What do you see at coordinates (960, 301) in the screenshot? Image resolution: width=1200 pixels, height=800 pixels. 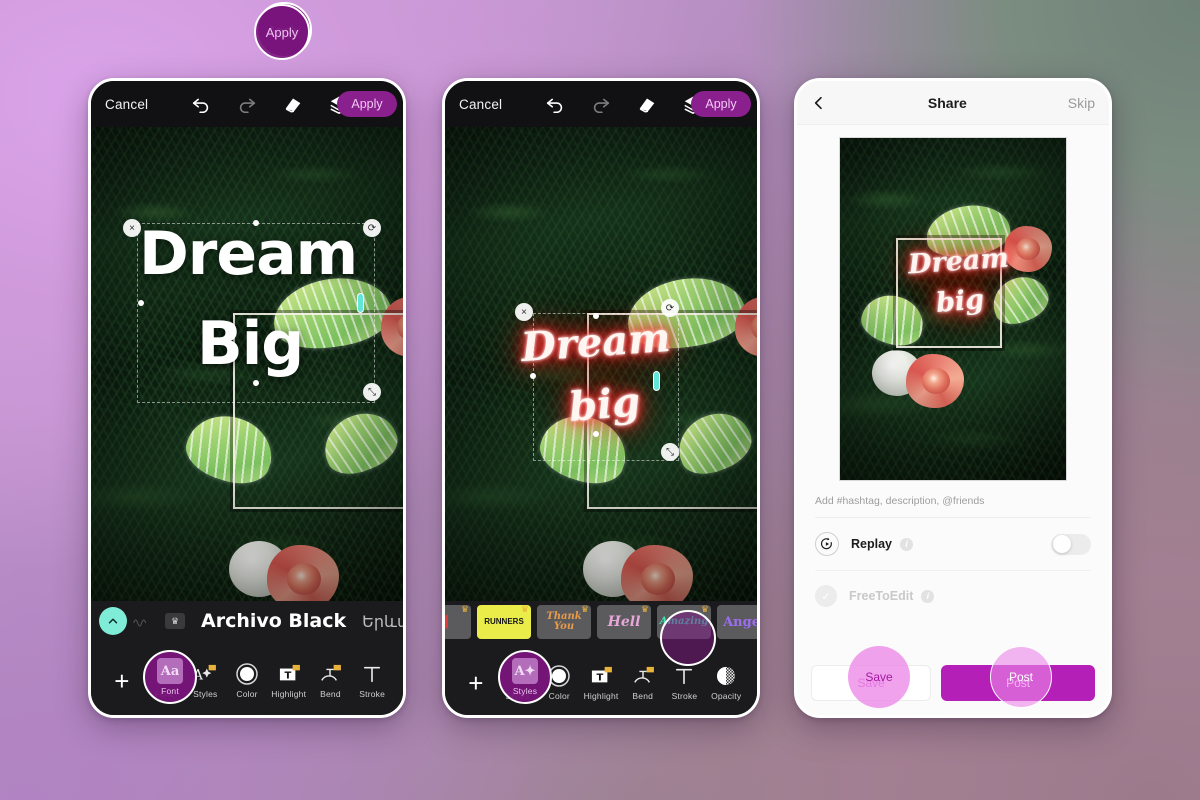 I see `preview-text-line2: big` at bounding box center [960, 301].